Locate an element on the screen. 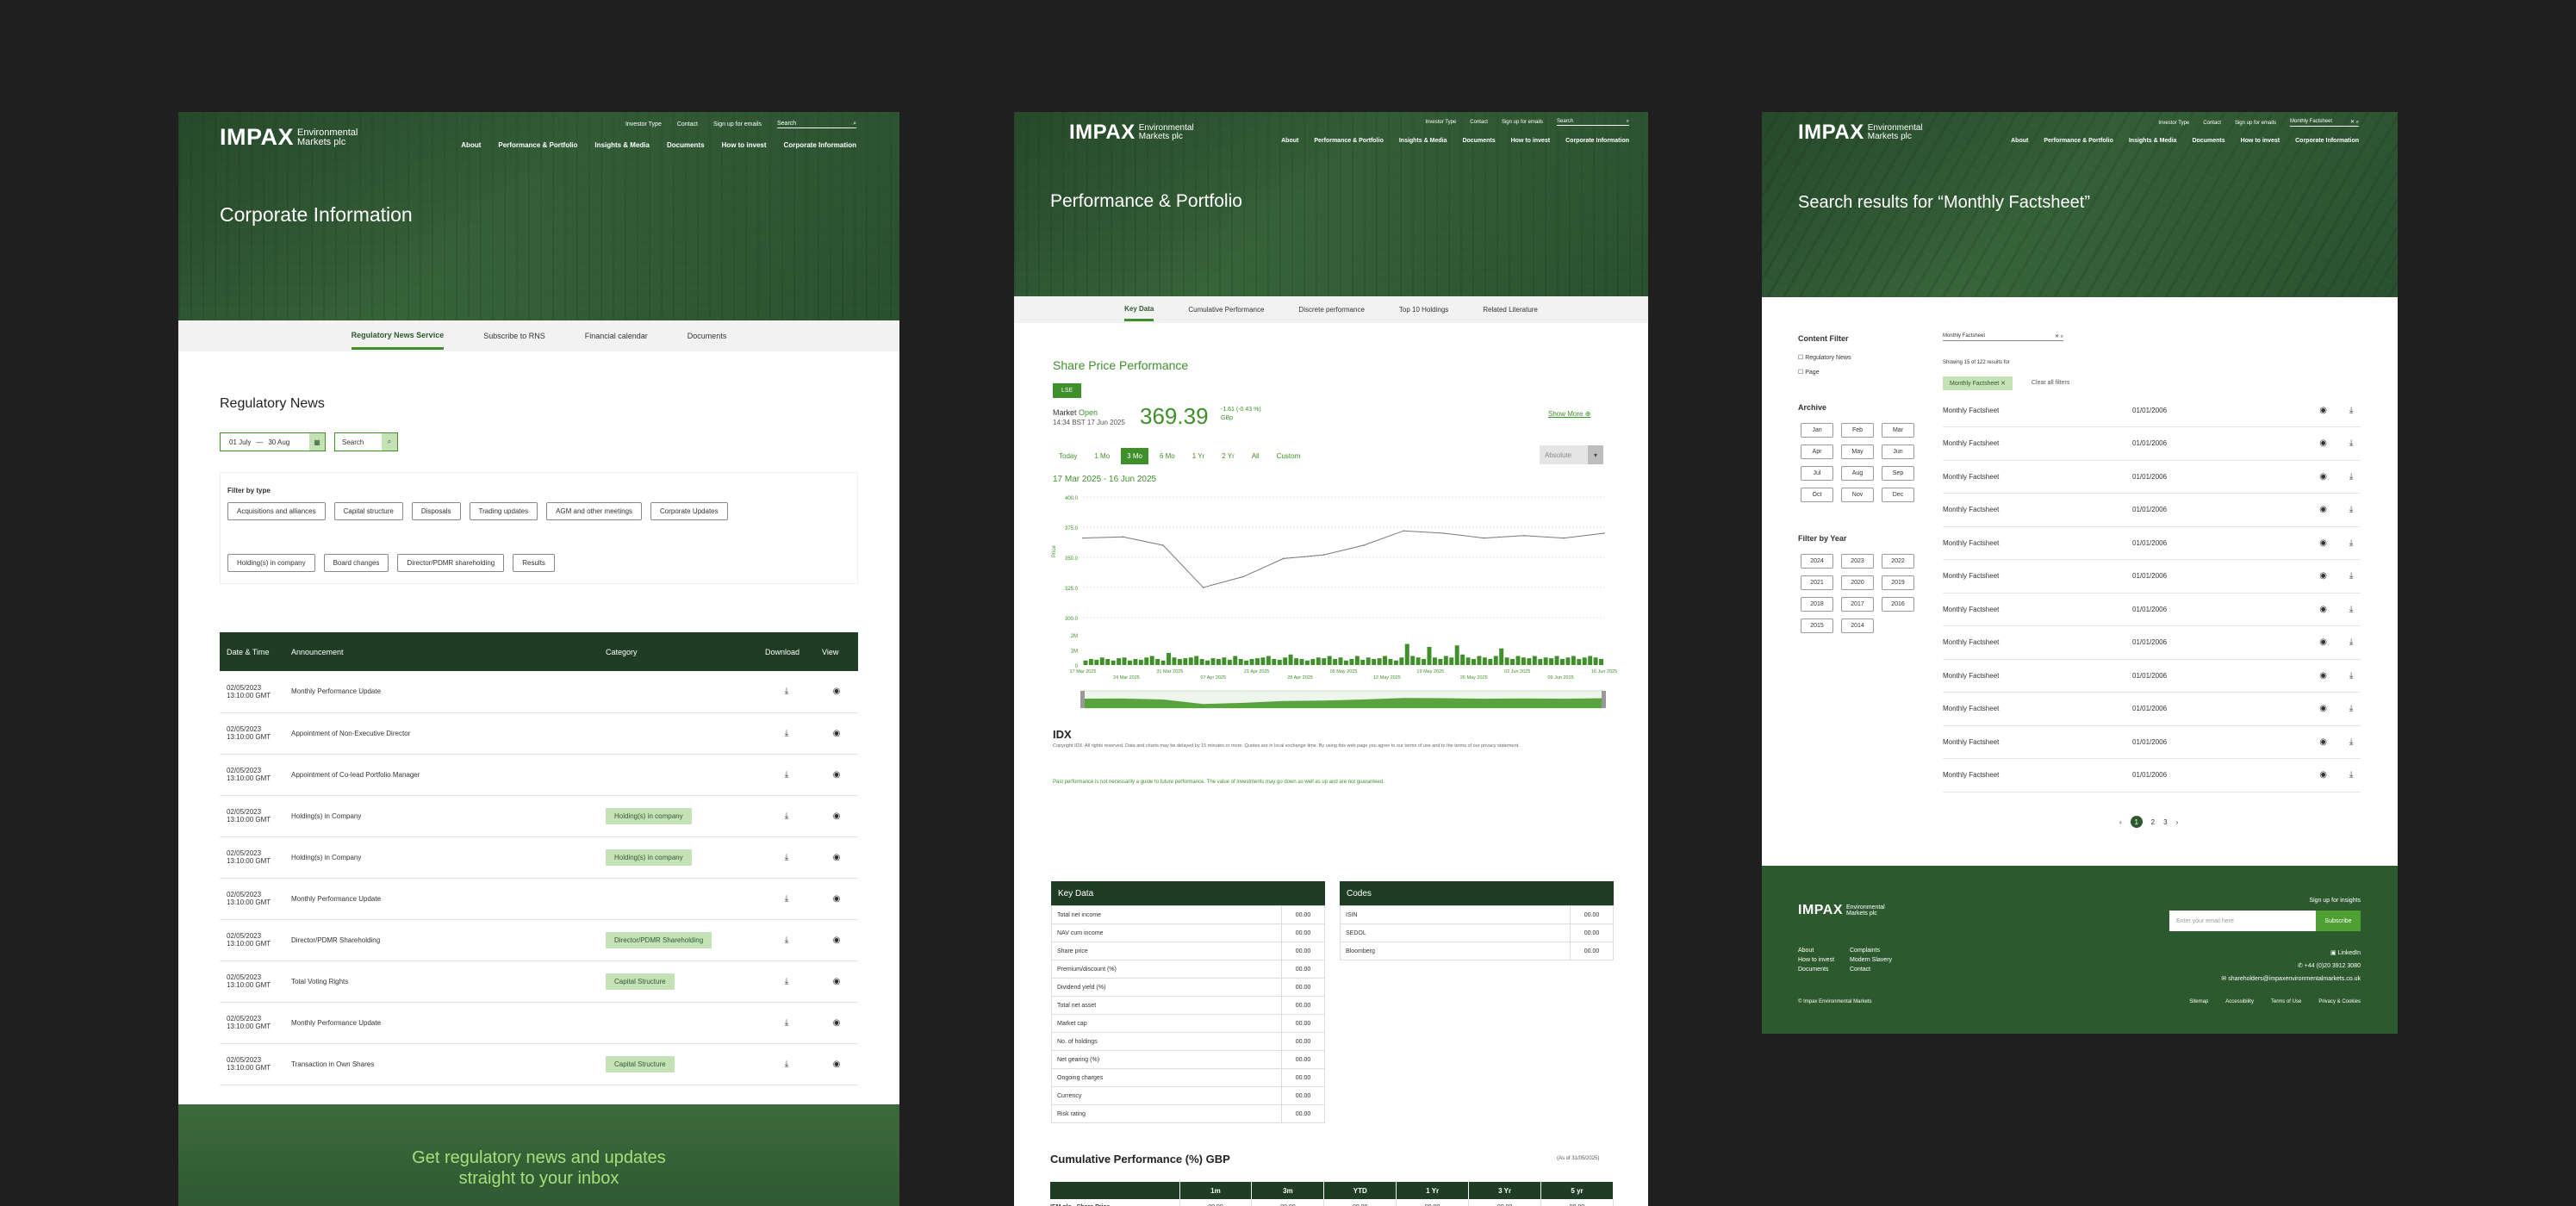 The width and height of the screenshot is (2576, 1206). row-announcement: Director/PDMR Shareholding is located at coordinates (442, 940).